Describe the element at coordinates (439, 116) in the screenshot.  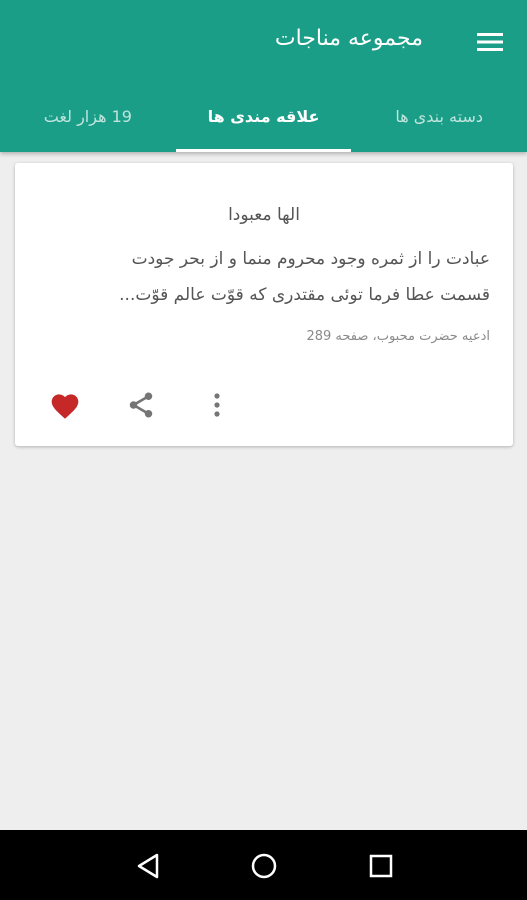
I see `tab-categories: دسته بندی ها` at that location.